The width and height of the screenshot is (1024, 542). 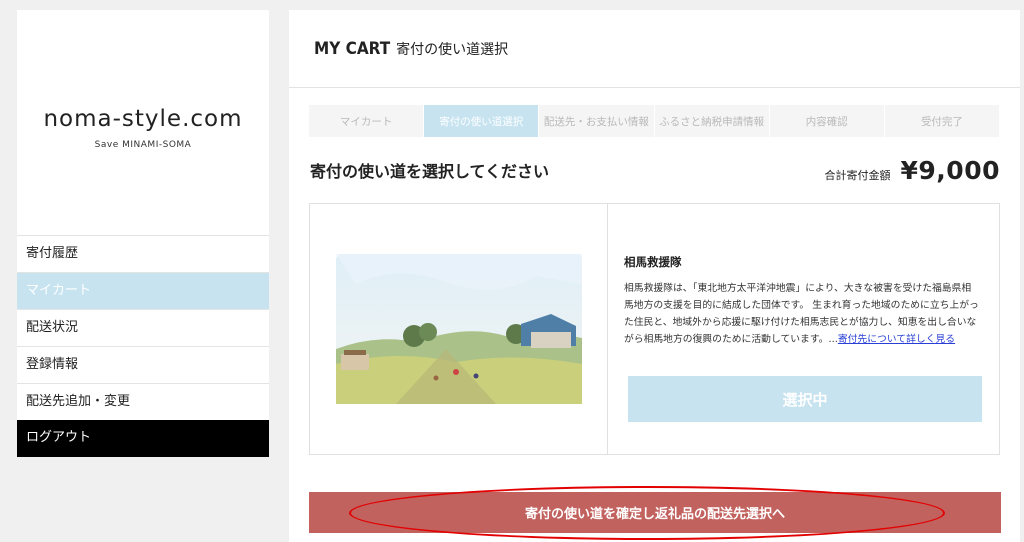 What do you see at coordinates (950, 170) in the screenshot?
I see `total-amount: ¥9,000` at bounding box center [950, 170].